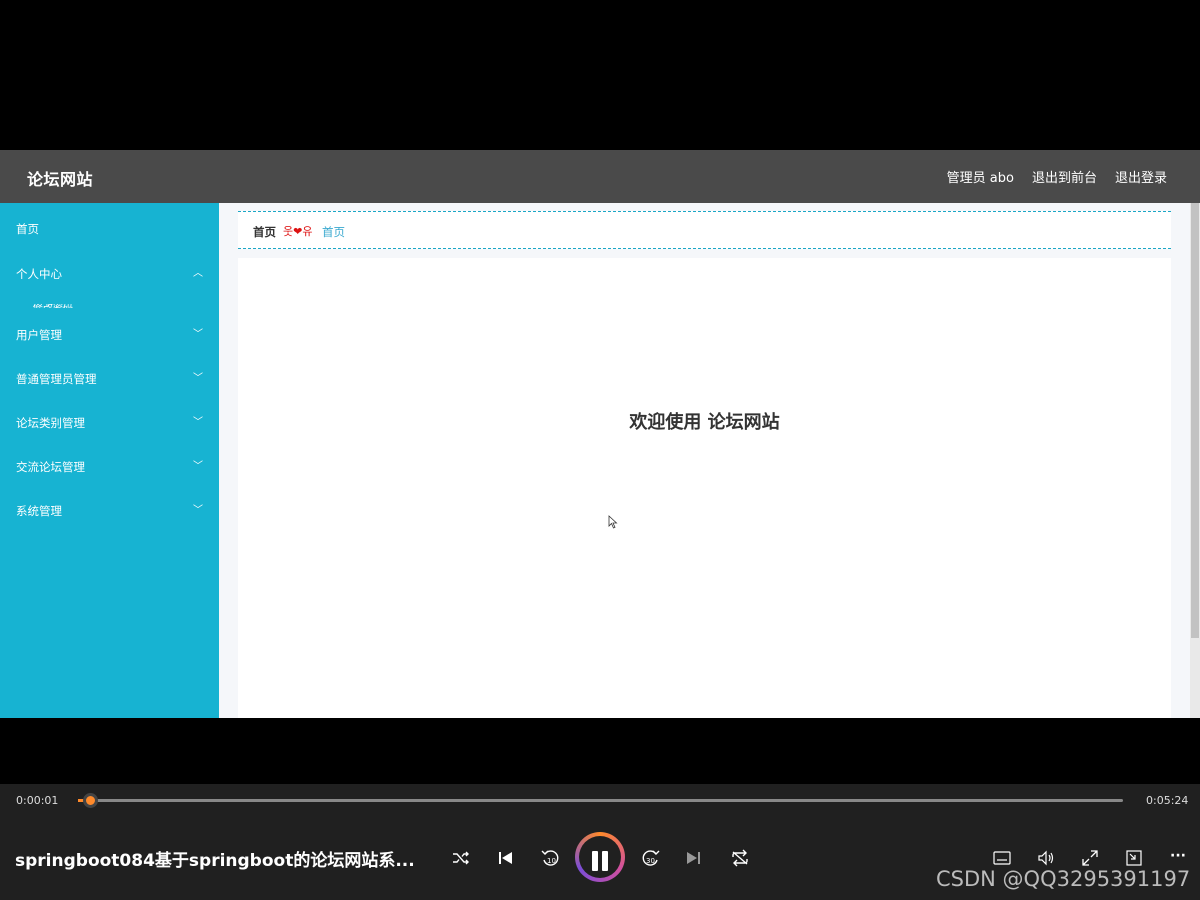 The width and height of the screenshot is (1200, 900). What do you see at coordinates (980, 176) in the screenshot?
I see `admin-user-label: 管理员 abo` at bounding box center [980, 176].